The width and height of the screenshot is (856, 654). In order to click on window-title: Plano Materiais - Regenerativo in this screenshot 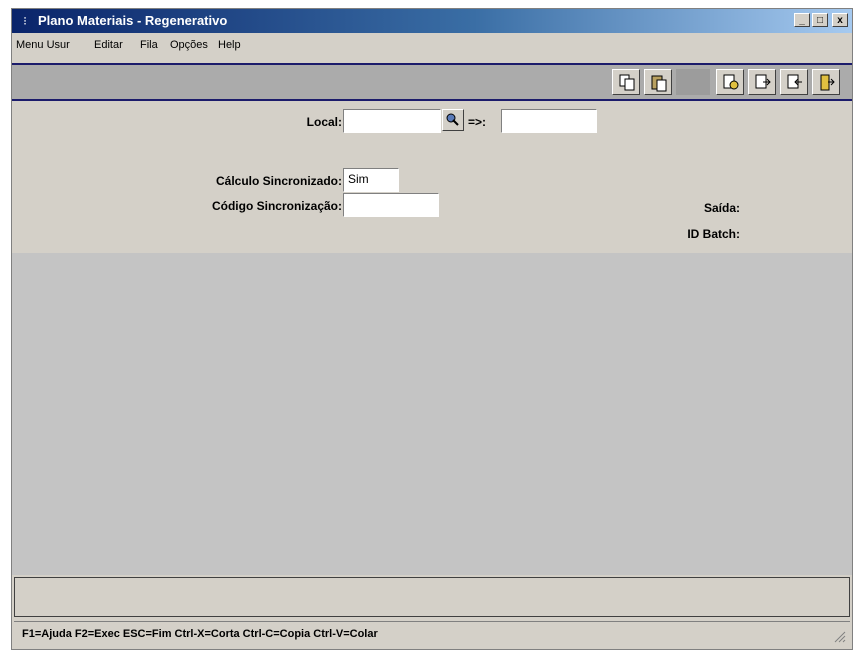, I will do `click(133, 20)`.